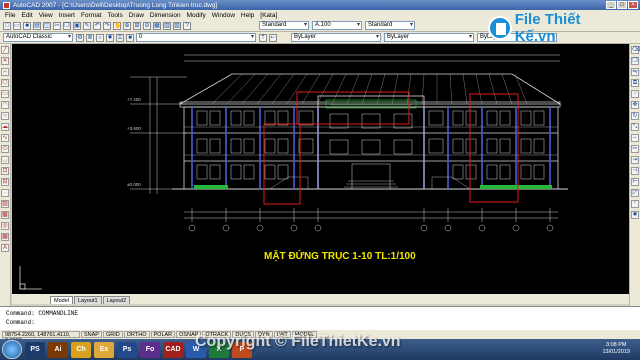  What do you see at coordinates (12, 349) in the screenshot?
I see `start-button` at bounding box center [12, 349].